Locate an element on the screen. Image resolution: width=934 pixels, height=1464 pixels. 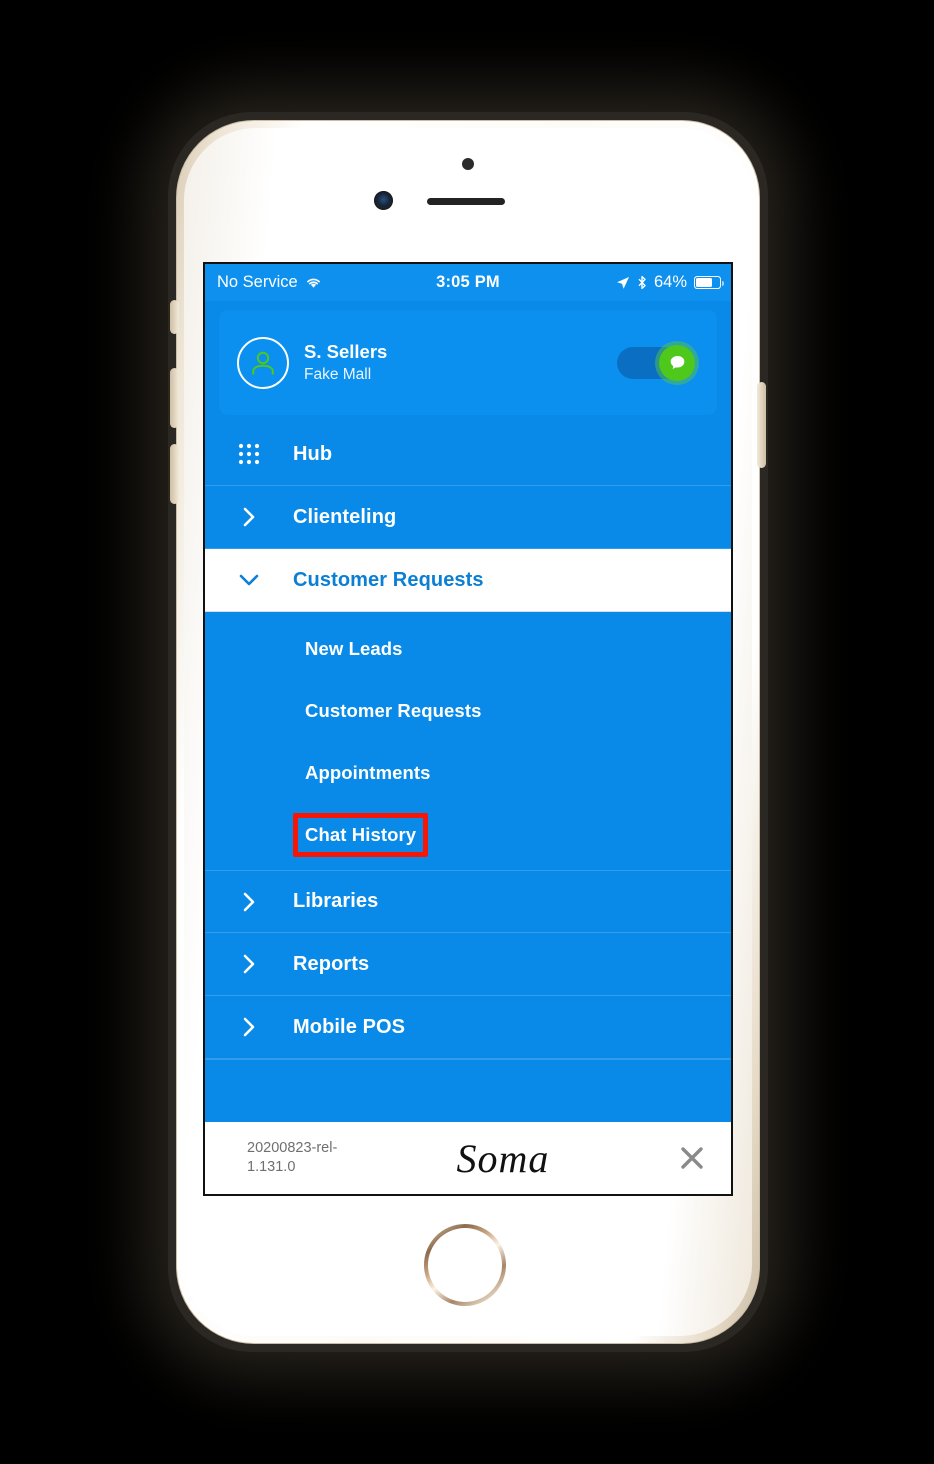
submenu-item-label: Appointments is located at coordinates (368, 772).